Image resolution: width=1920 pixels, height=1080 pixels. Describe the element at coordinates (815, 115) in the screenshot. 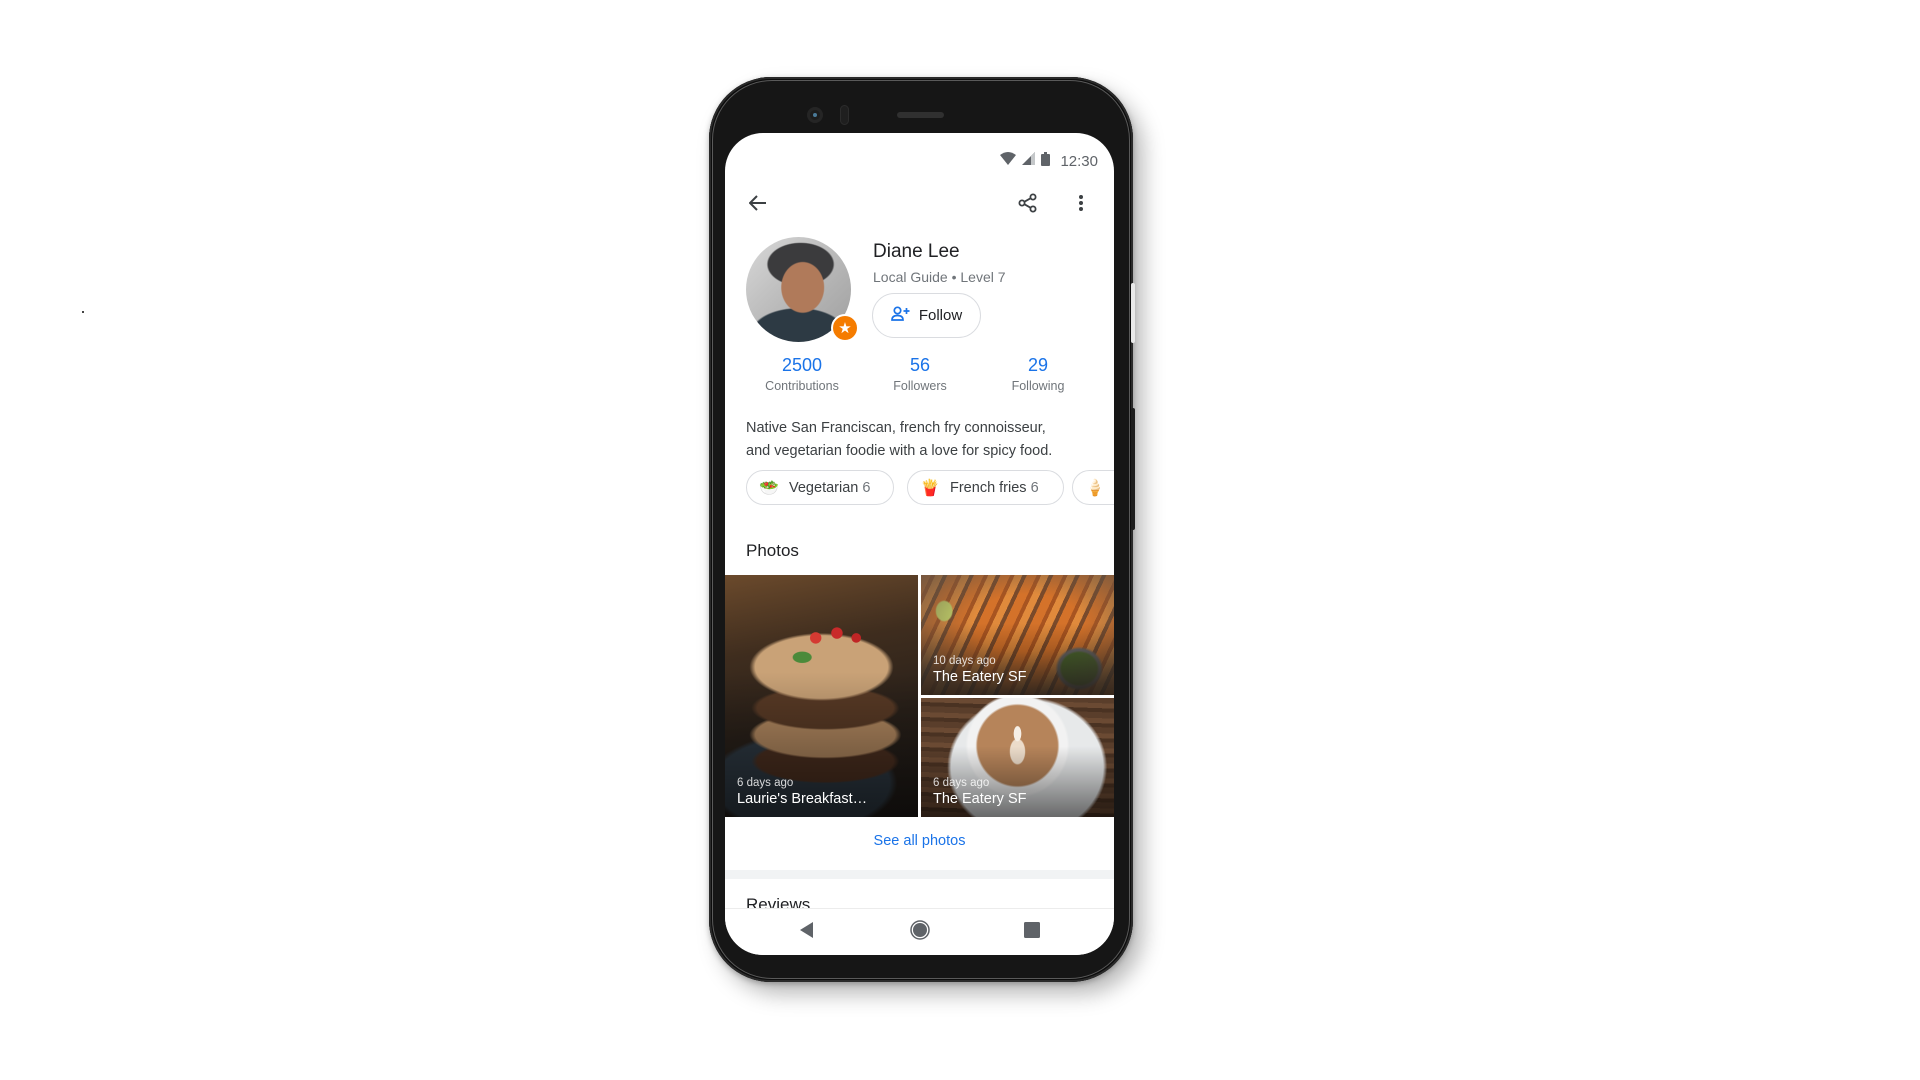

I see `front-camera` at that location.